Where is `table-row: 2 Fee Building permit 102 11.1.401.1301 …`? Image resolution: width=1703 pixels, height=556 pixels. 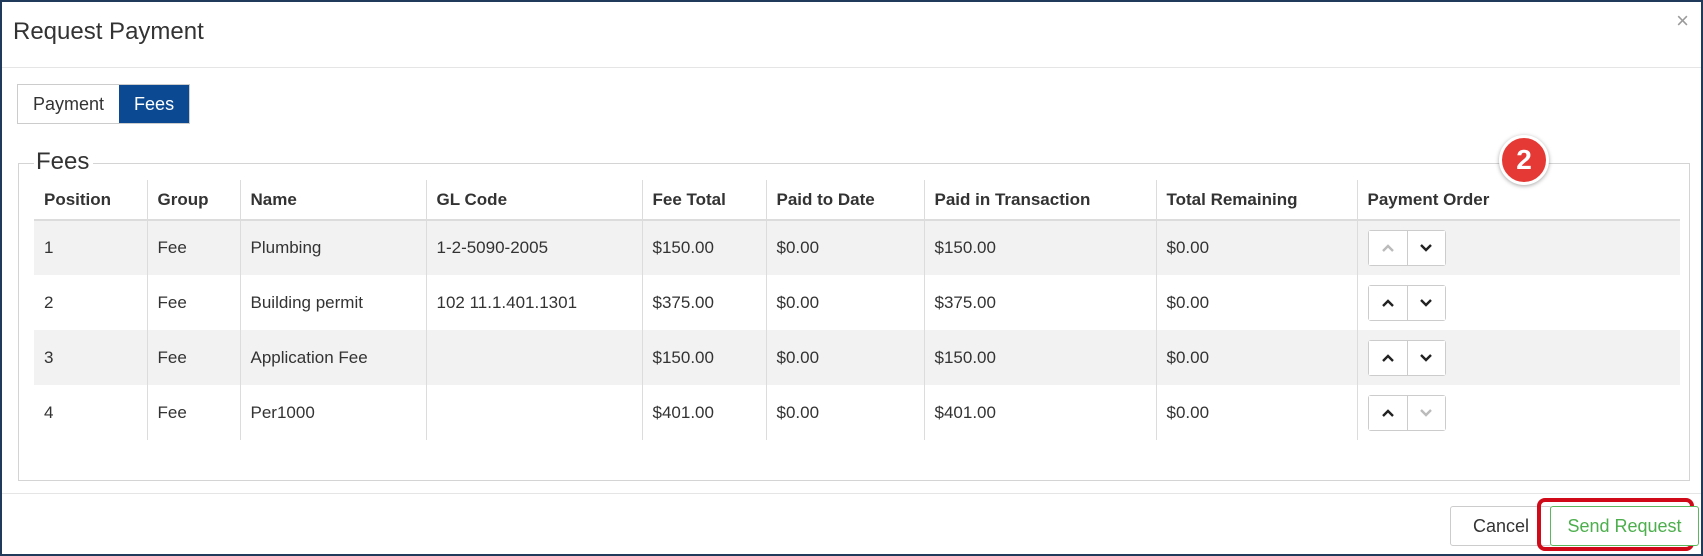 table-row: 2 Fee Building permit 102 11.1.401.1301 … is located at coordinates (857, 302).